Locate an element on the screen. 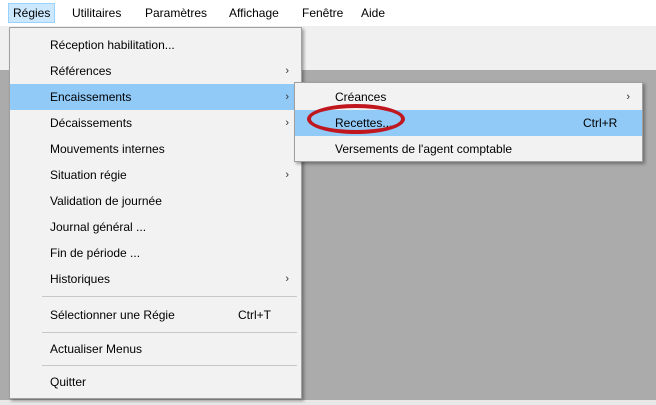 This screenshot has width=656, height=405. menu-item-label: Mouvements internes is located at coordinates (107, 149).